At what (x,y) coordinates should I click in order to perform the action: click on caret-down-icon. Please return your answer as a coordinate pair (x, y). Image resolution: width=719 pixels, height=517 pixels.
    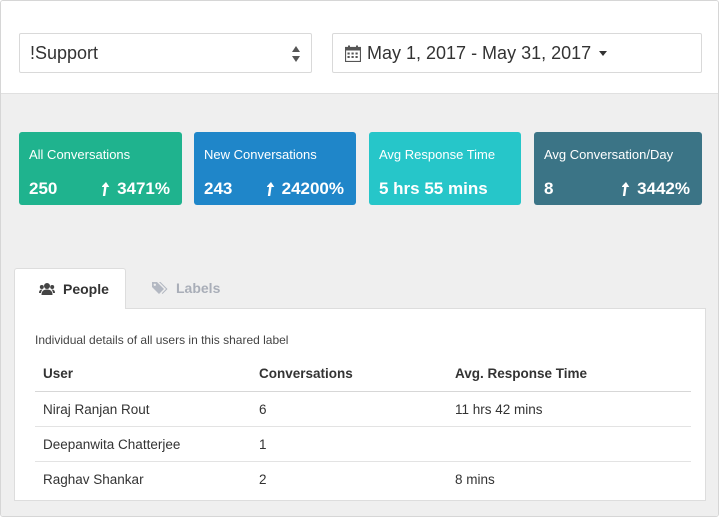
    Looking at the image, I should click on (603, 53).